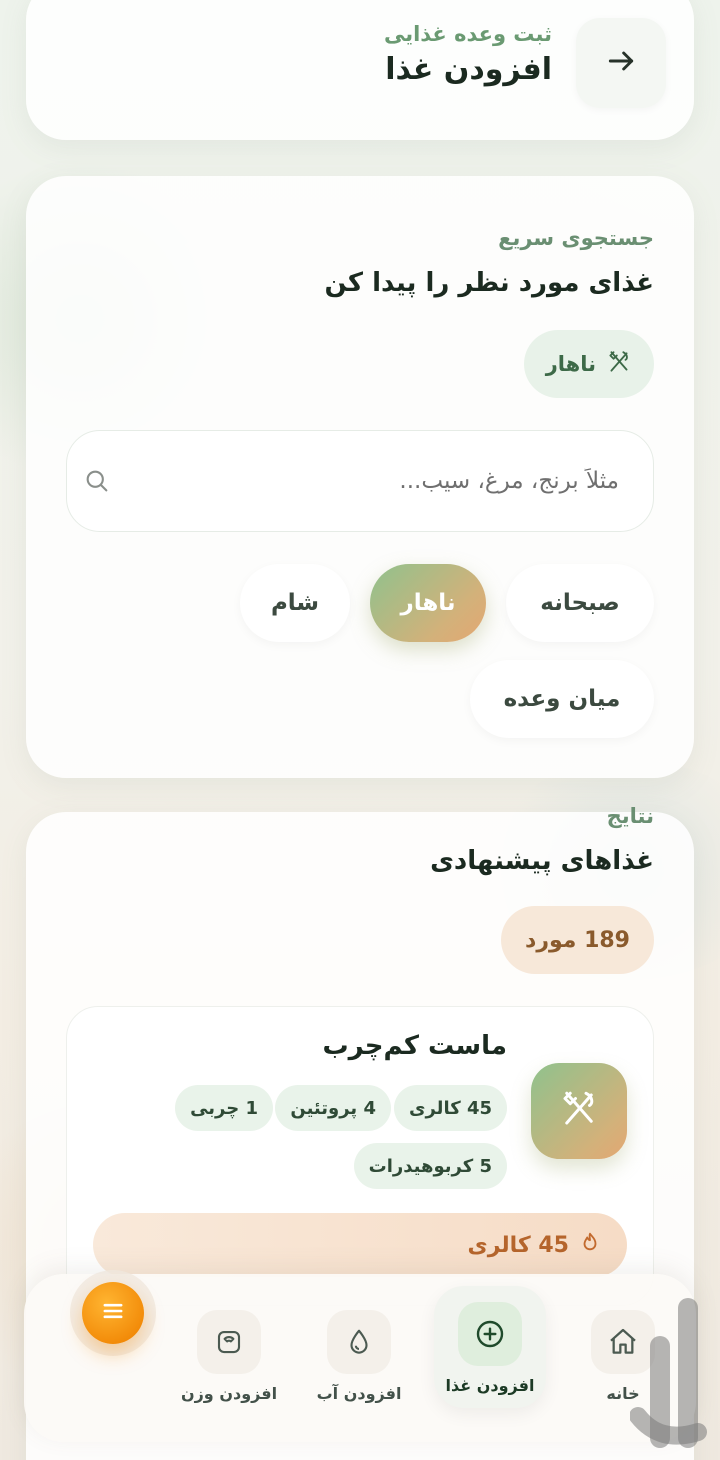  What do you see at coordinates (359, 1342) in the screenshot?
I see `water-drop-icon` at bounding box center [359, 1342].